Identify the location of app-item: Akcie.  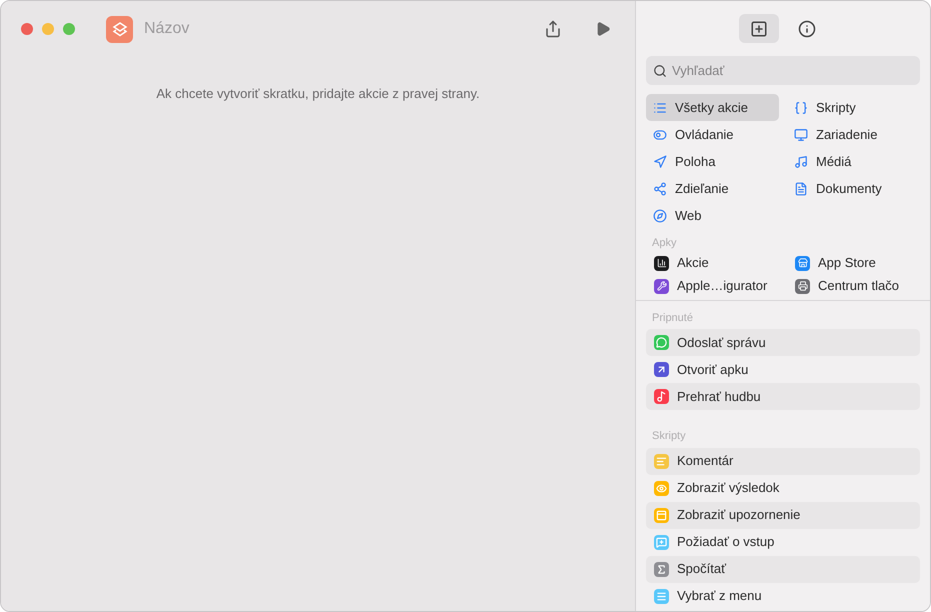
(712, 263).